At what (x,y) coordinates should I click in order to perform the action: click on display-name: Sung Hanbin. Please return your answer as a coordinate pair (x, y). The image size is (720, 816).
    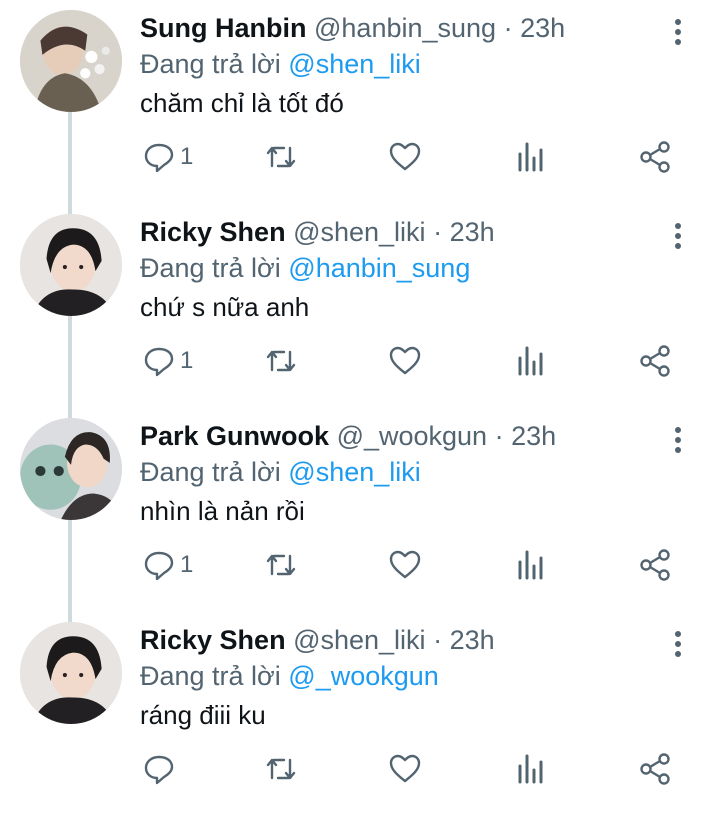
    Looking at the image, I should click on (223, 28).